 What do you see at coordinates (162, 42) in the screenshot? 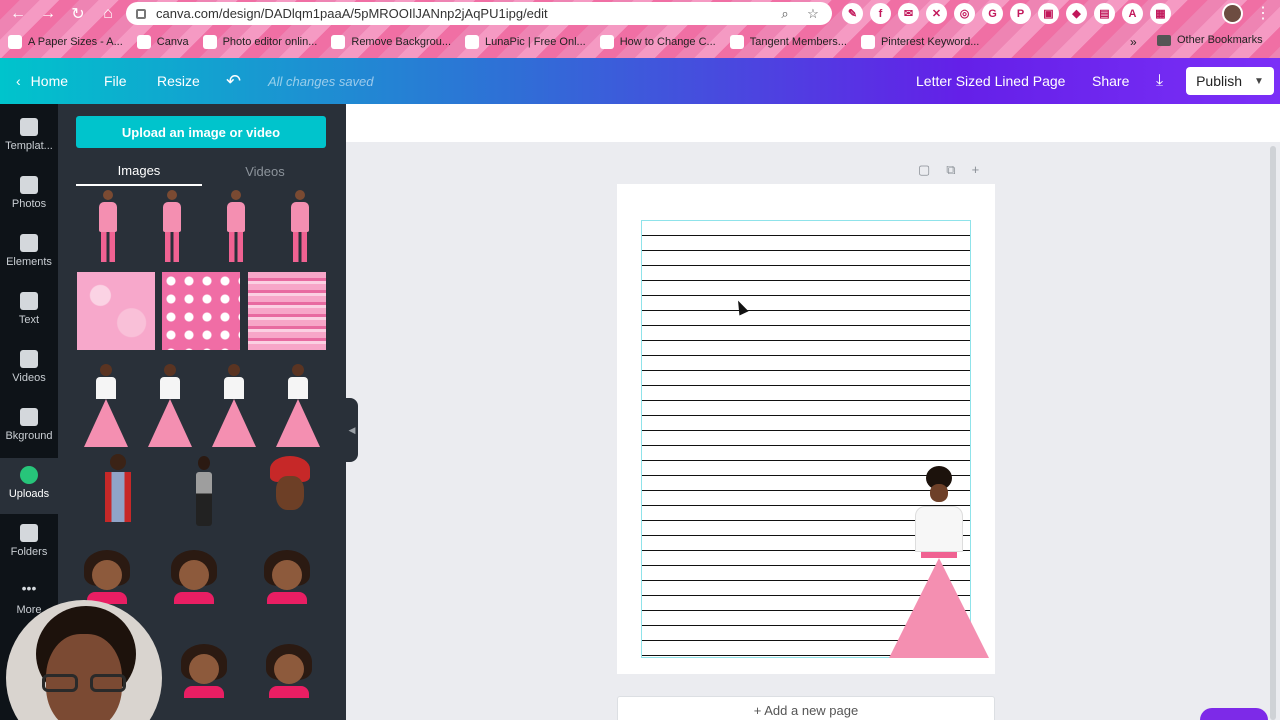
I see `bookmark-item: Canva` at bounding box center [162, 42].